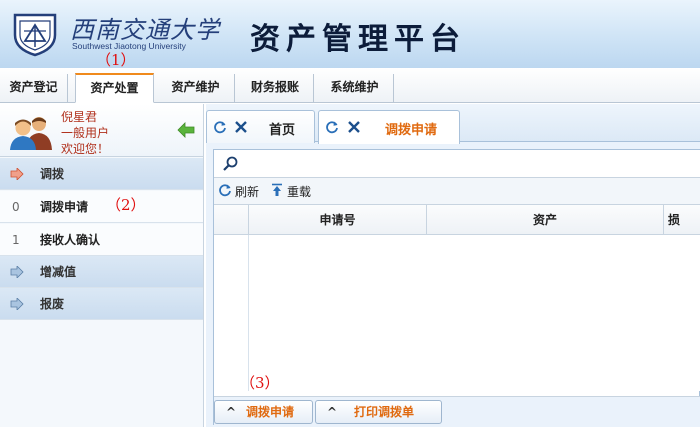 The height and width of the screenshot is (427, 700). What do you see at coordinates (247, 192) in the screenshot?
I see `refresh-label: 刷新` at bounding box center [247, 192].